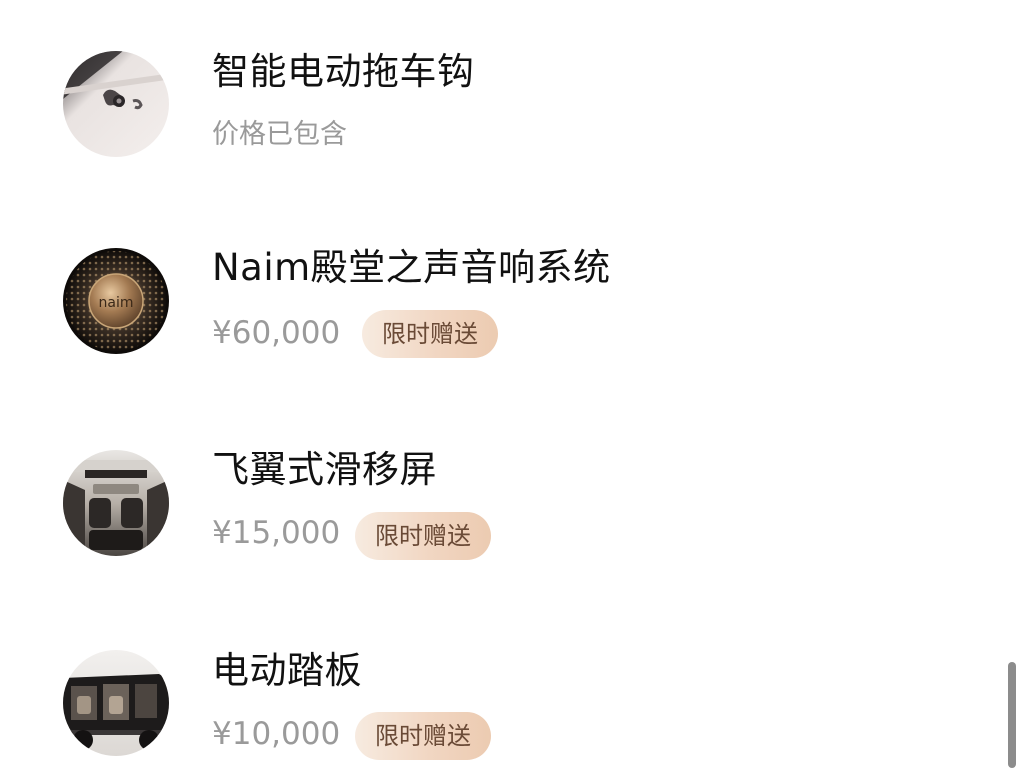 The image size is (1024, 768). I want to click on car-interior-icon, so click(116, 503).